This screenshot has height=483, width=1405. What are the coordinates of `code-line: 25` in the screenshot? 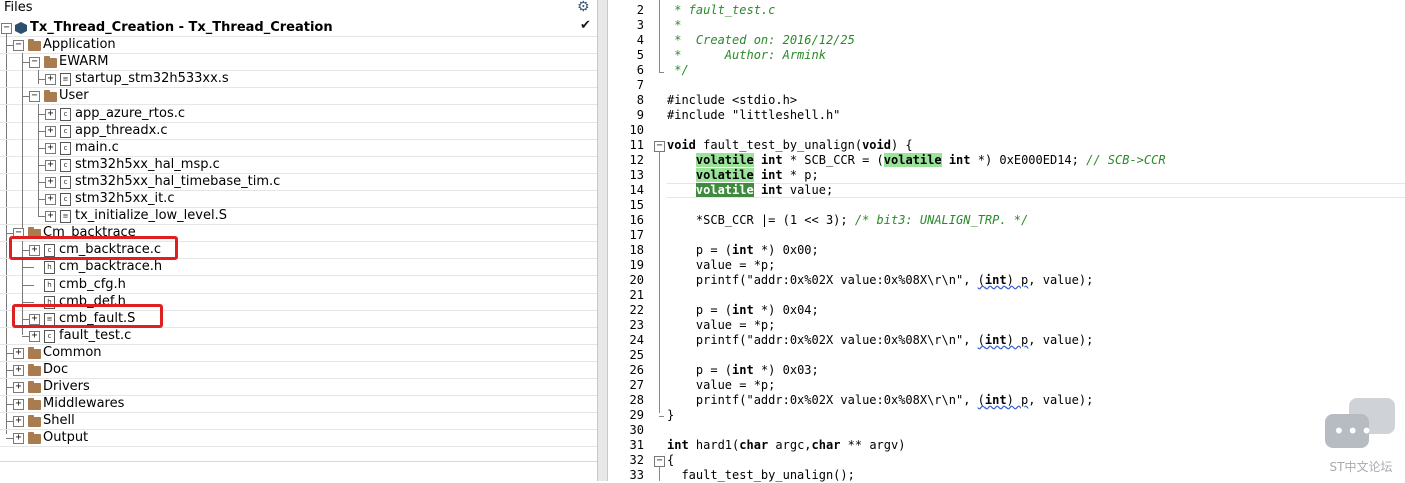 It's located at (1006, 355).